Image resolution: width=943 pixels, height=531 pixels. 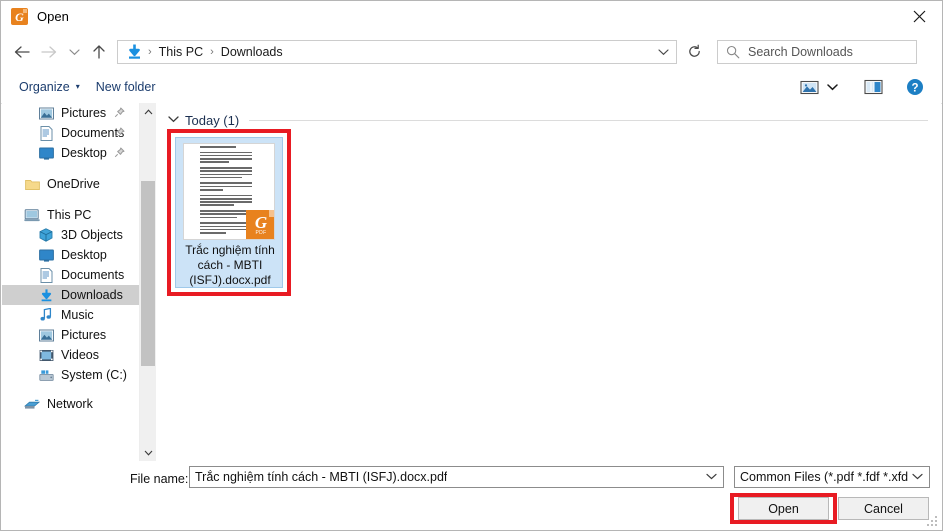 I want to click on sidebar-item-music: Music, so click(x=70, y=315).